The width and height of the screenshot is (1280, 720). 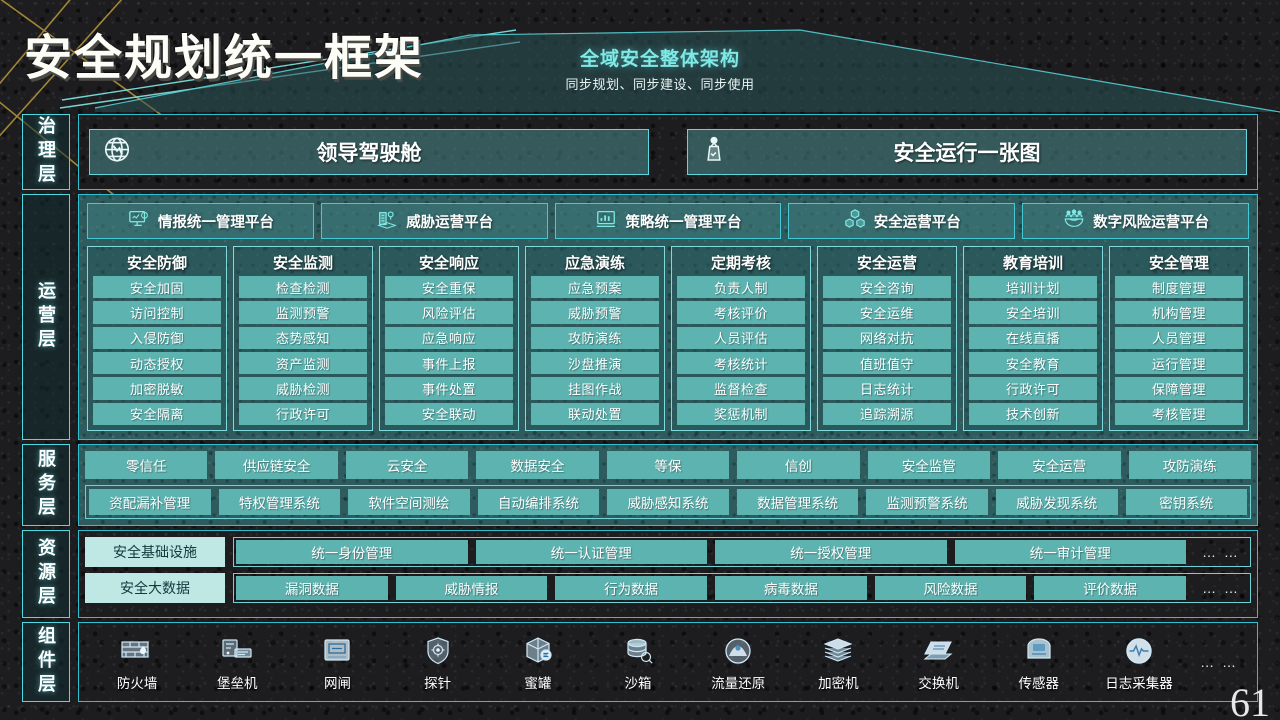 What do you see at coordinates (303, 287) in the screenshot?
I see `ops-item: 检查检测` at bounding box center [303, 287].